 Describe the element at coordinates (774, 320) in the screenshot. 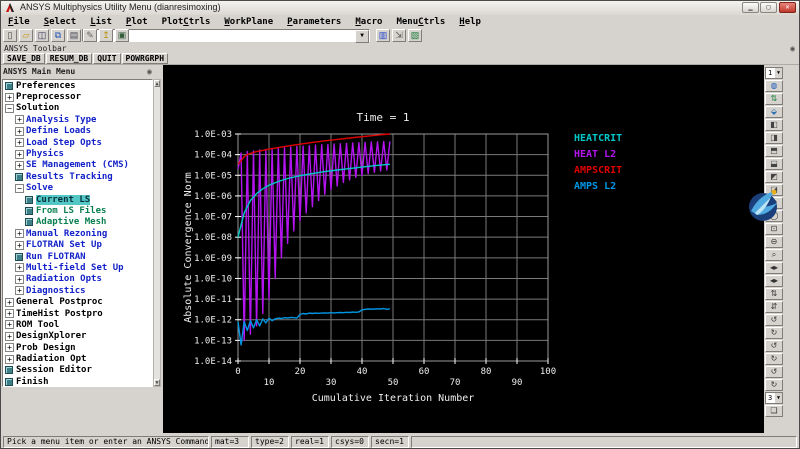

I see `rotate-x-plus-icon: ↺` at that location.